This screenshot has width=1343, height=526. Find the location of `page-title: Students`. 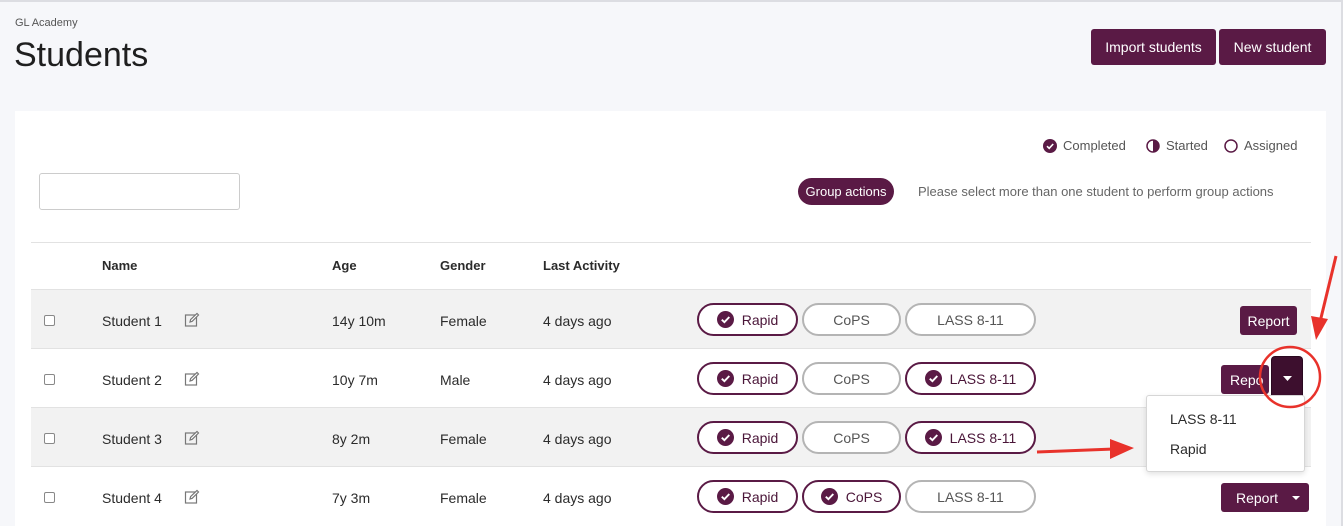

page-title: Students is located at coordinates (81, 55).